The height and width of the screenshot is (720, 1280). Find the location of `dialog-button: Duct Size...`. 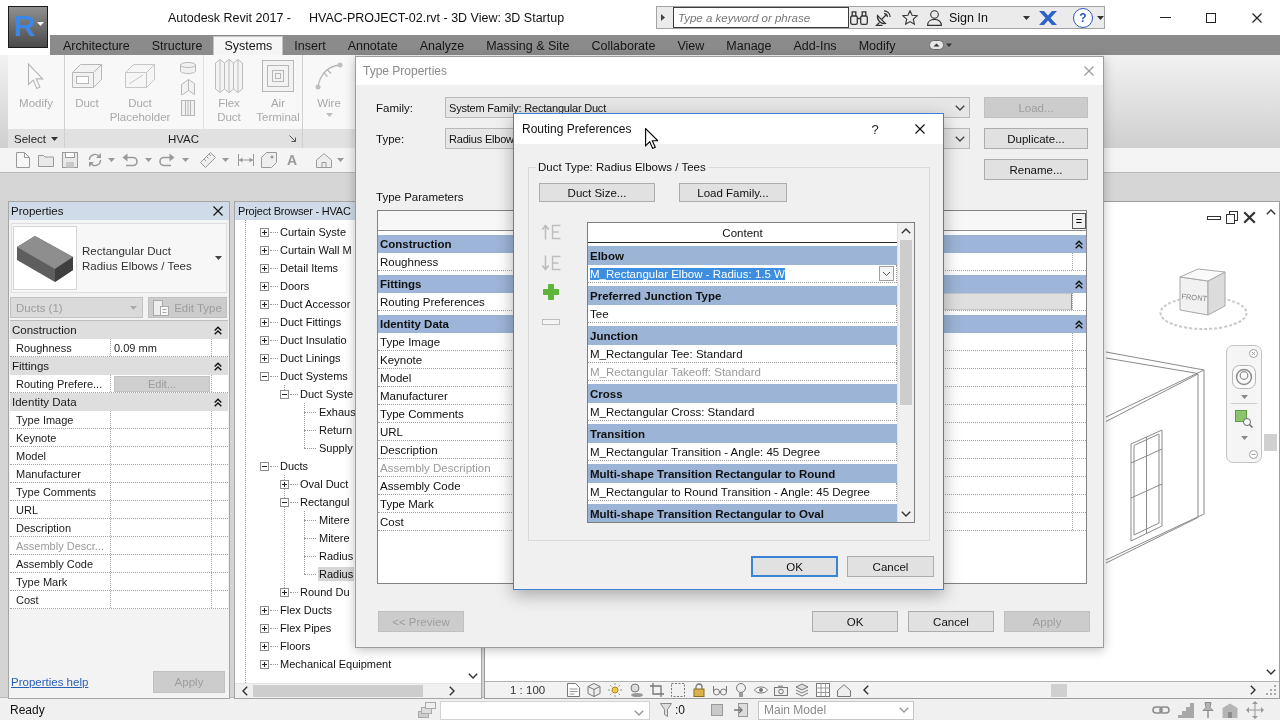

dialog-button: Duct Size... is located at coordinates (597, 192).